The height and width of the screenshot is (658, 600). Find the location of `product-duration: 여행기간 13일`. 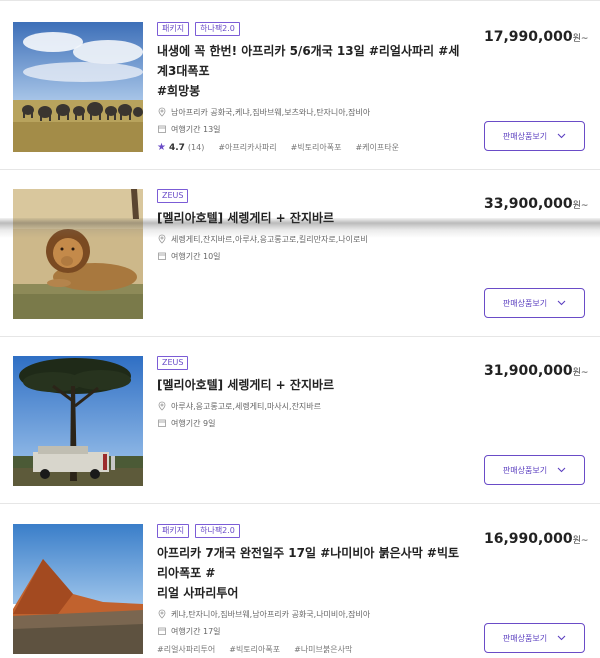

product-duration: 여행기간 13일 is located at coordinates (309, 129).